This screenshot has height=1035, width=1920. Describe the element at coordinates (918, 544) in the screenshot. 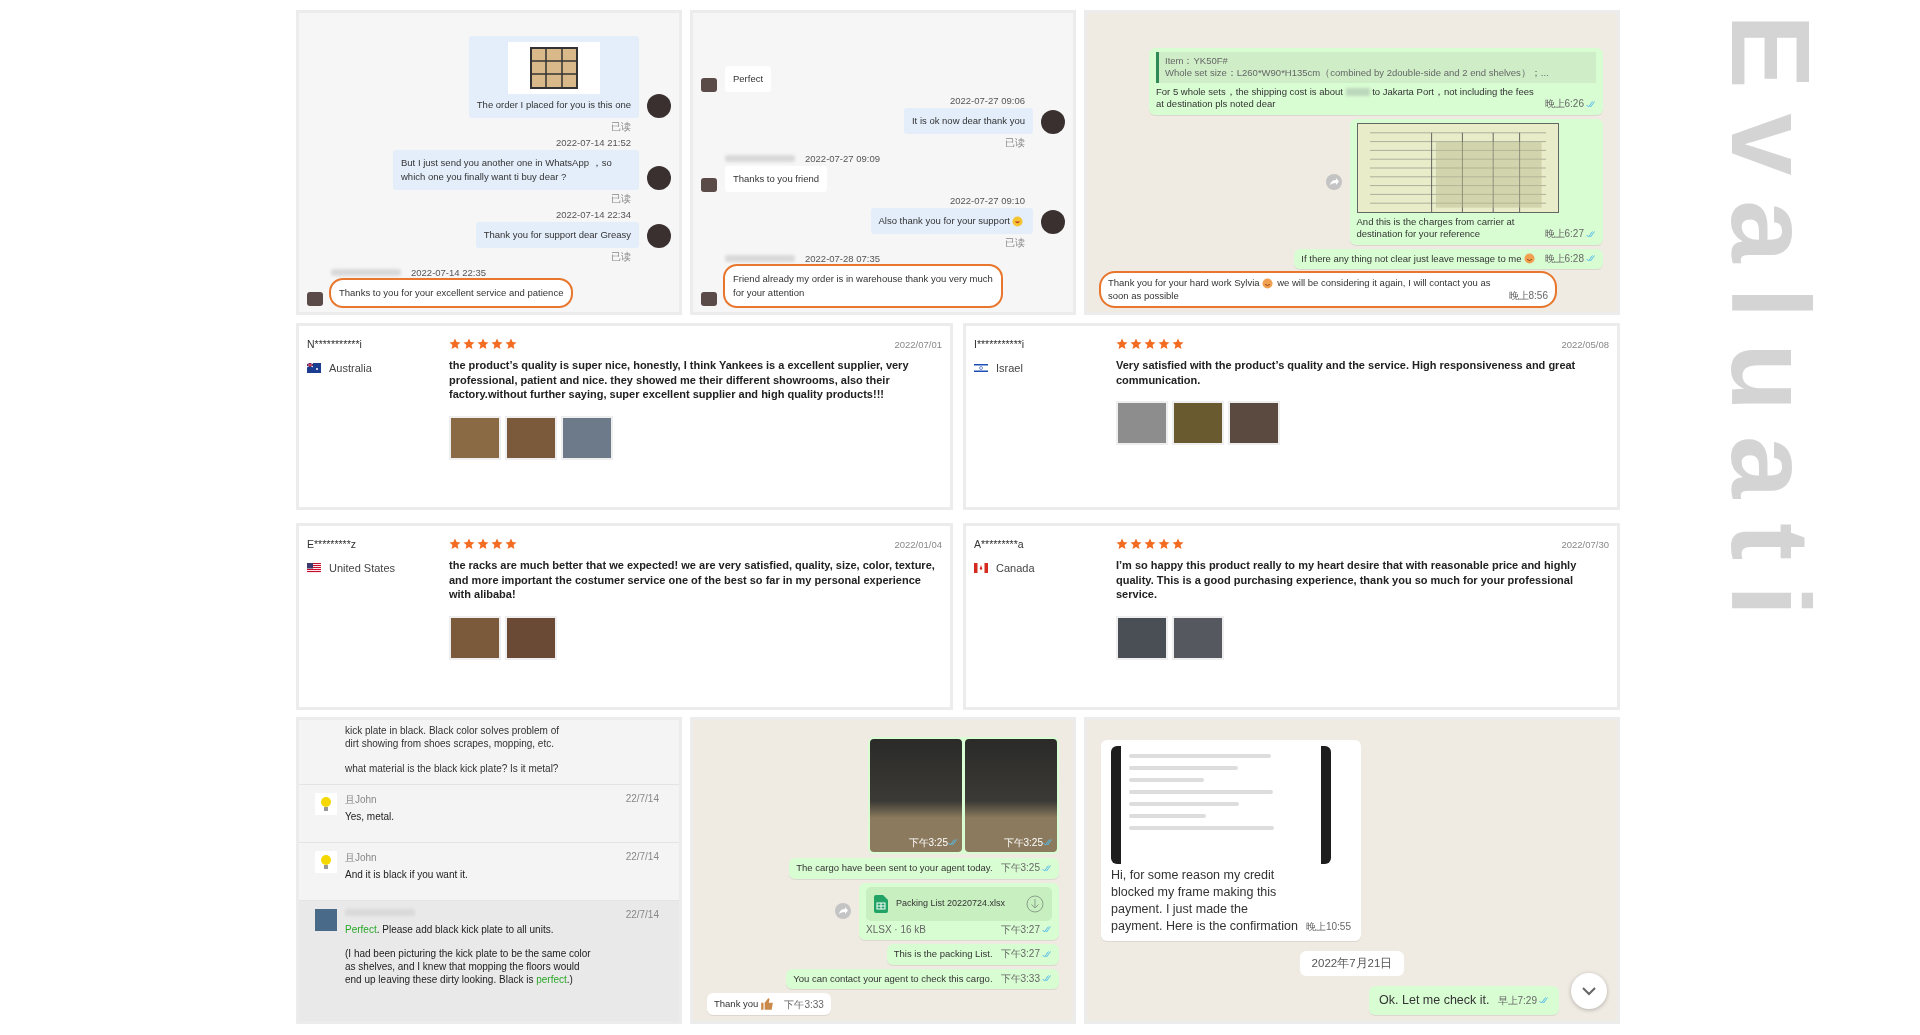

I see `review-date: 2022/01/04` at that location.